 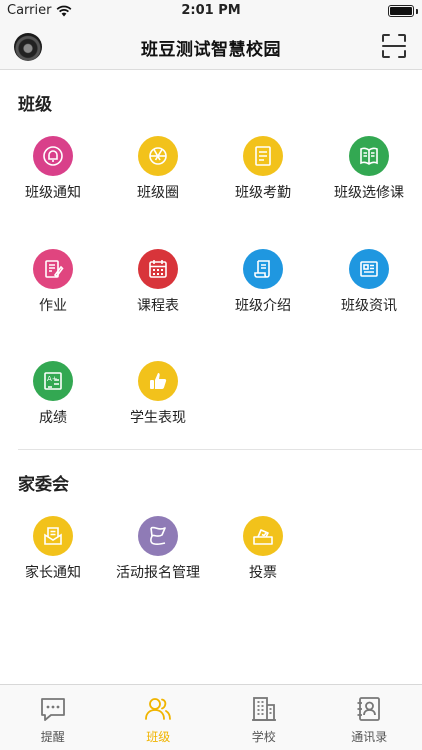 I want to click on battery-icon, so click(x=401, y=11).